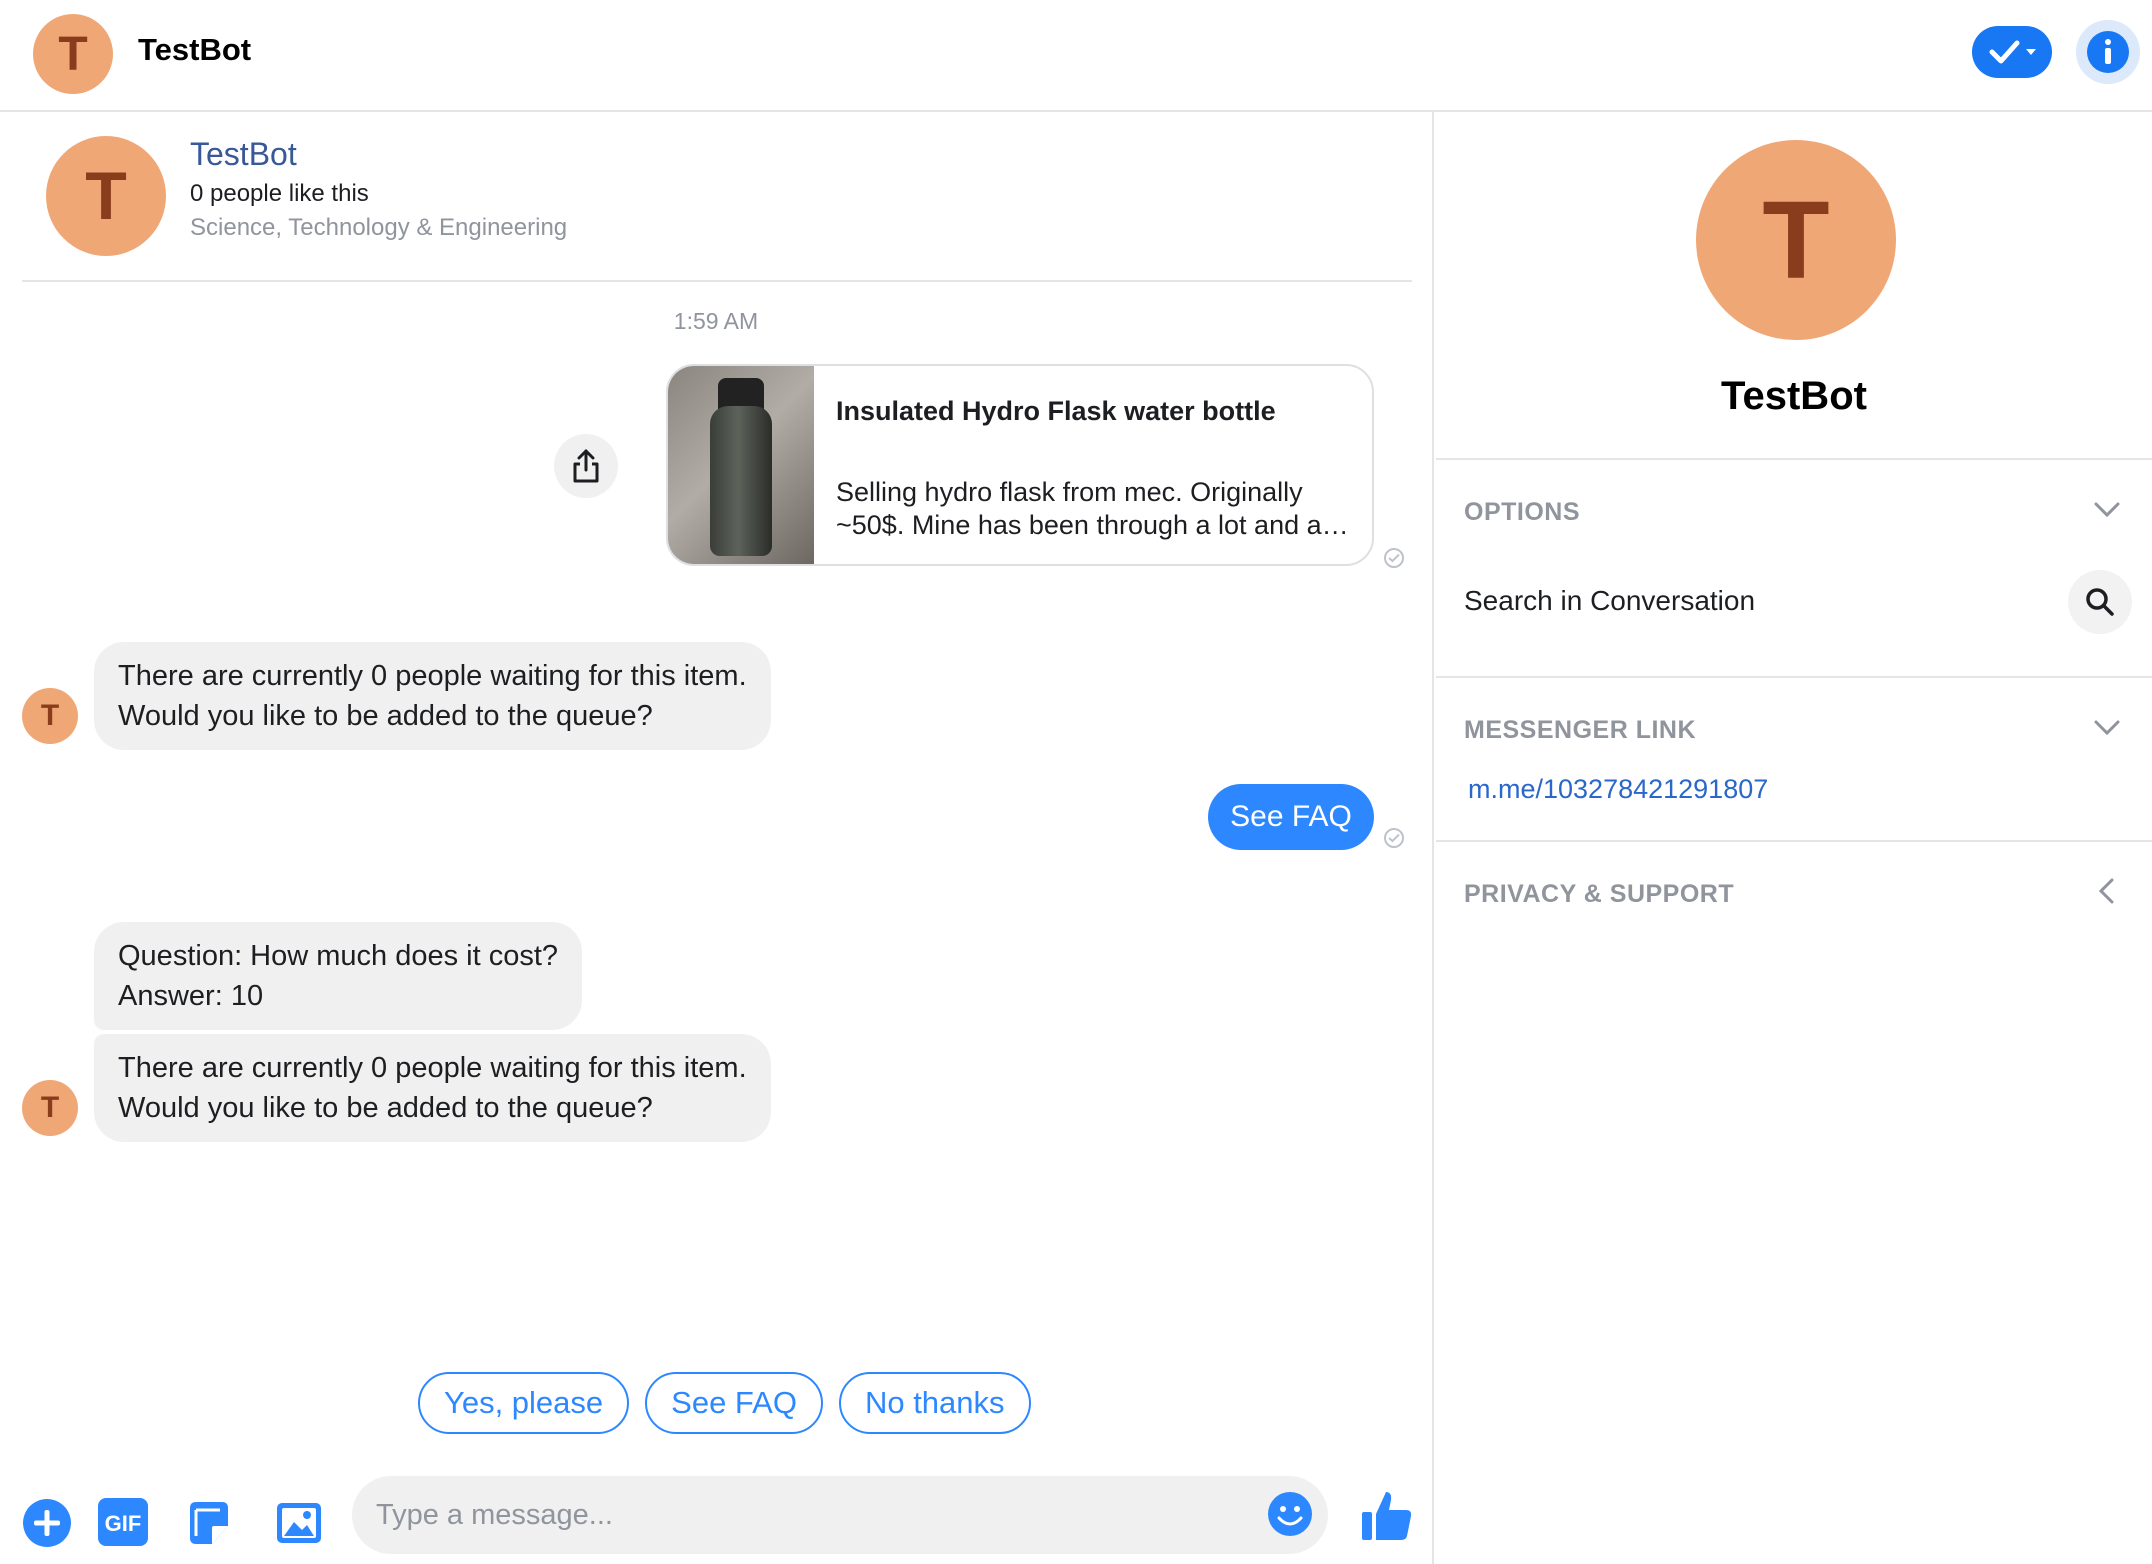 The height and width of the screenshot is (1564, 2152). What do you see at coordinates (379, 227) in the screenshot?
I see `page-category: Science, Technology & Engineering` at bounding box center [379, 227].